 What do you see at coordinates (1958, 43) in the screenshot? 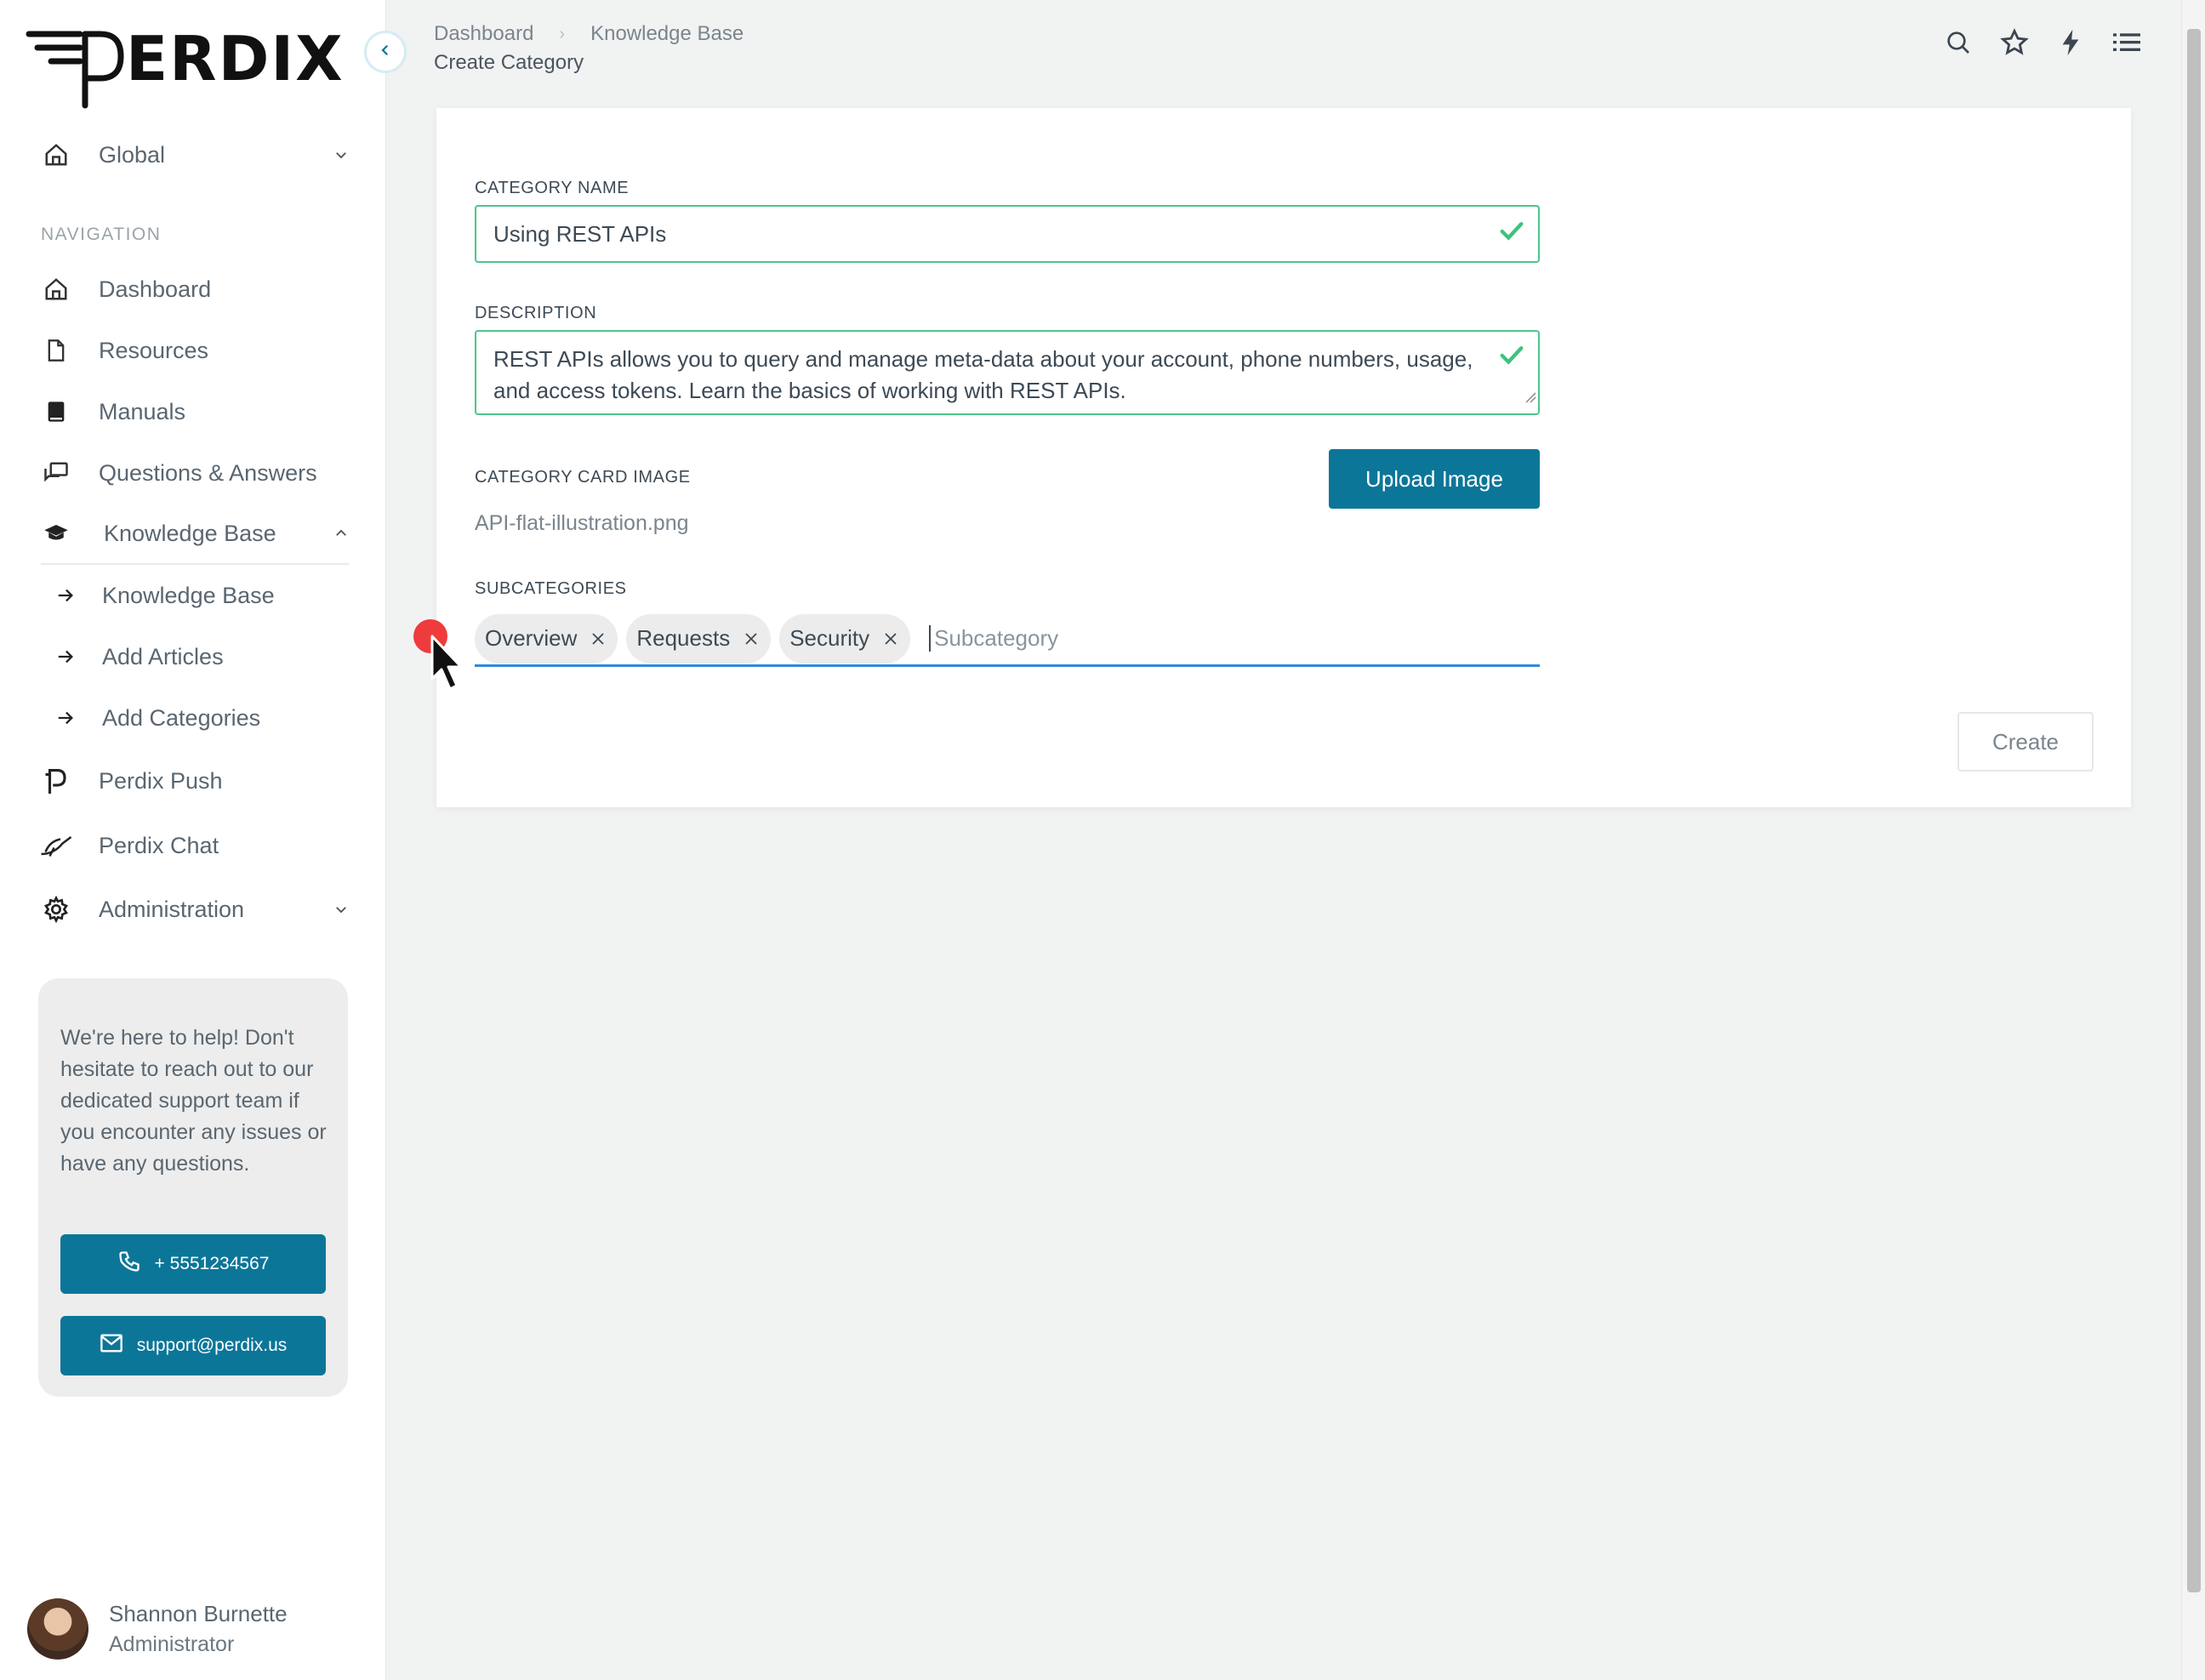
I see `search-icon` at bounding box center [1958, 43].